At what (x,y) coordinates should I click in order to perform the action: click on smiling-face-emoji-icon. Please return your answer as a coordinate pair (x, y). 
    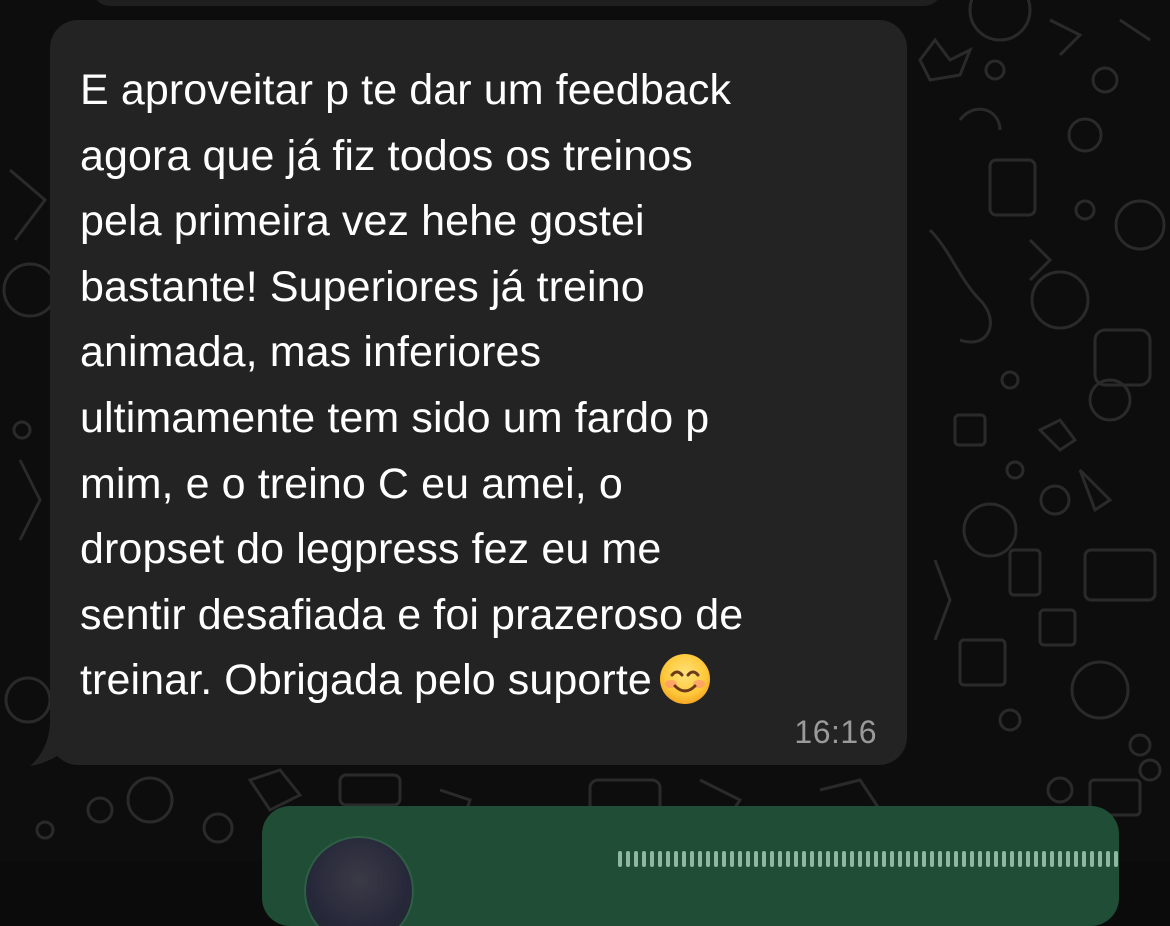
    Looking at the image, I should click on (684, 679).